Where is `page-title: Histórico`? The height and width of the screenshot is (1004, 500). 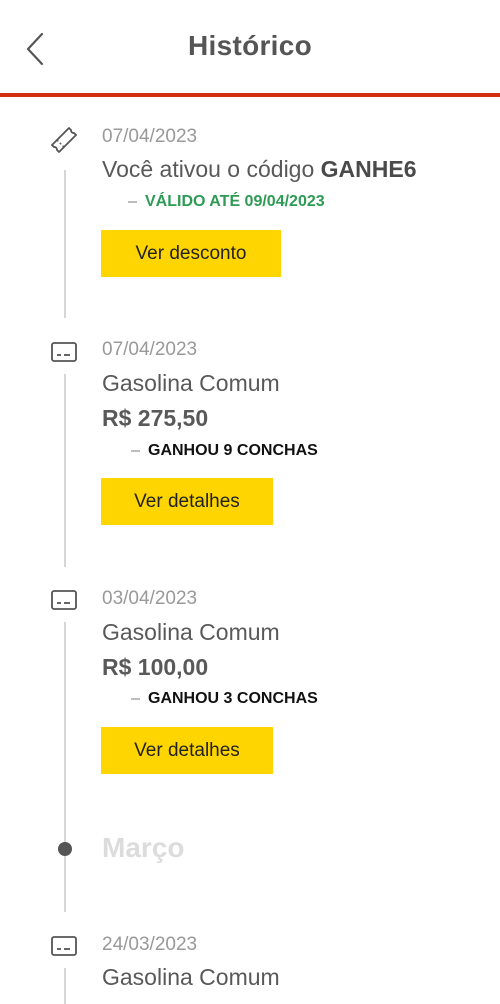 page-title: Histórico is located at coordinates (250, 45).